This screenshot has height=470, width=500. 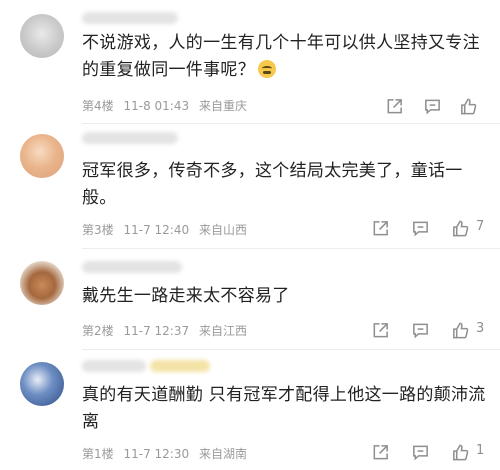 I want to click on comment-meta: 第3楼 11-7 12:40 来自山西, so click(x=167, y=229).